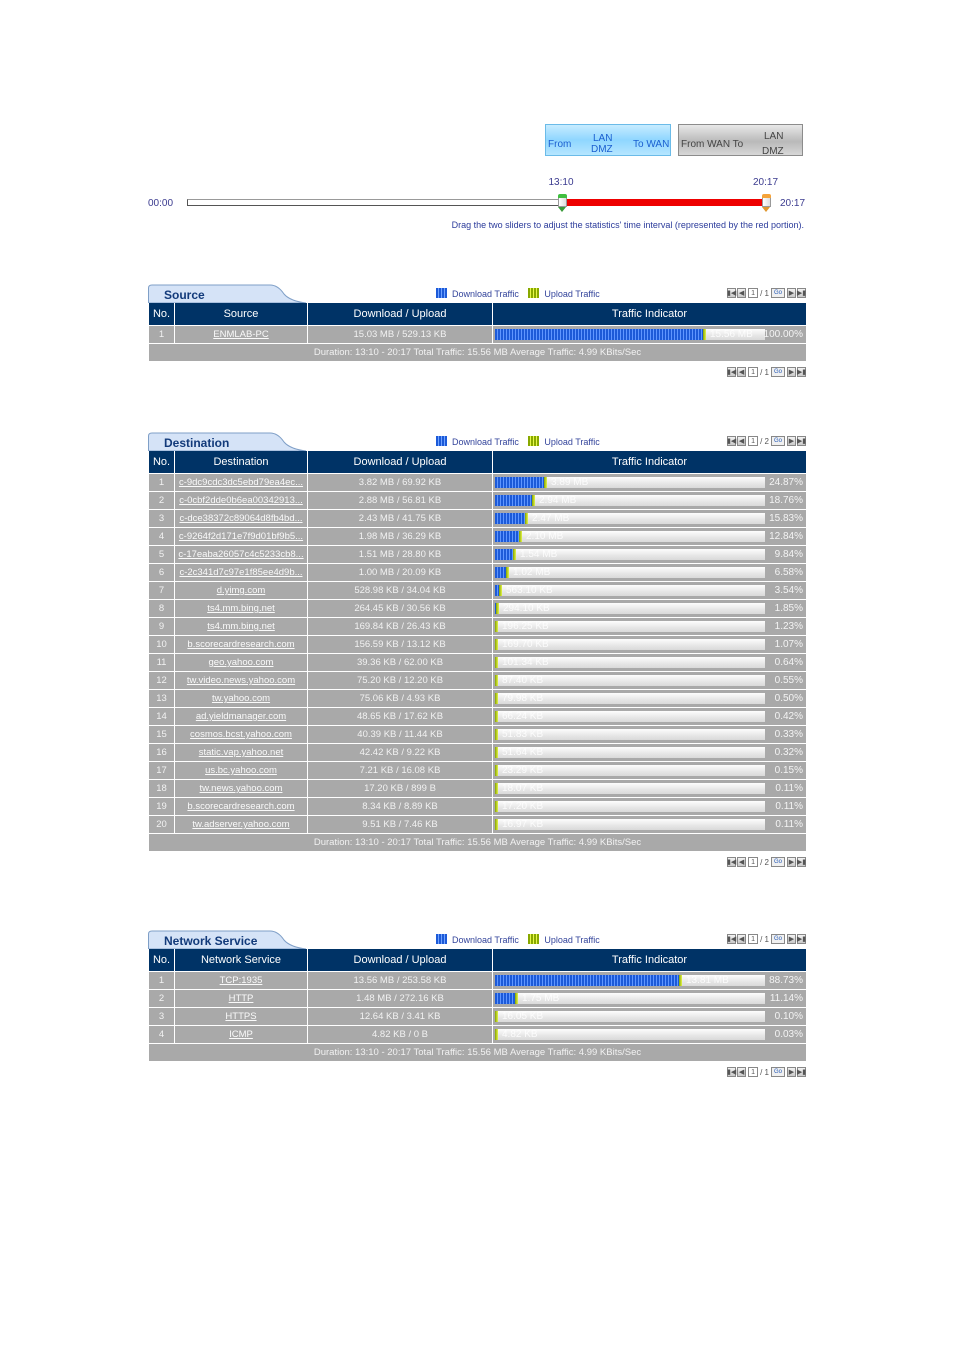 The height and width of the screenshot is (1350, 954). What do you see at coordinates (241, 462) in the screenshot?
I see `col-name: Destination` at bounding box center [241, 462].